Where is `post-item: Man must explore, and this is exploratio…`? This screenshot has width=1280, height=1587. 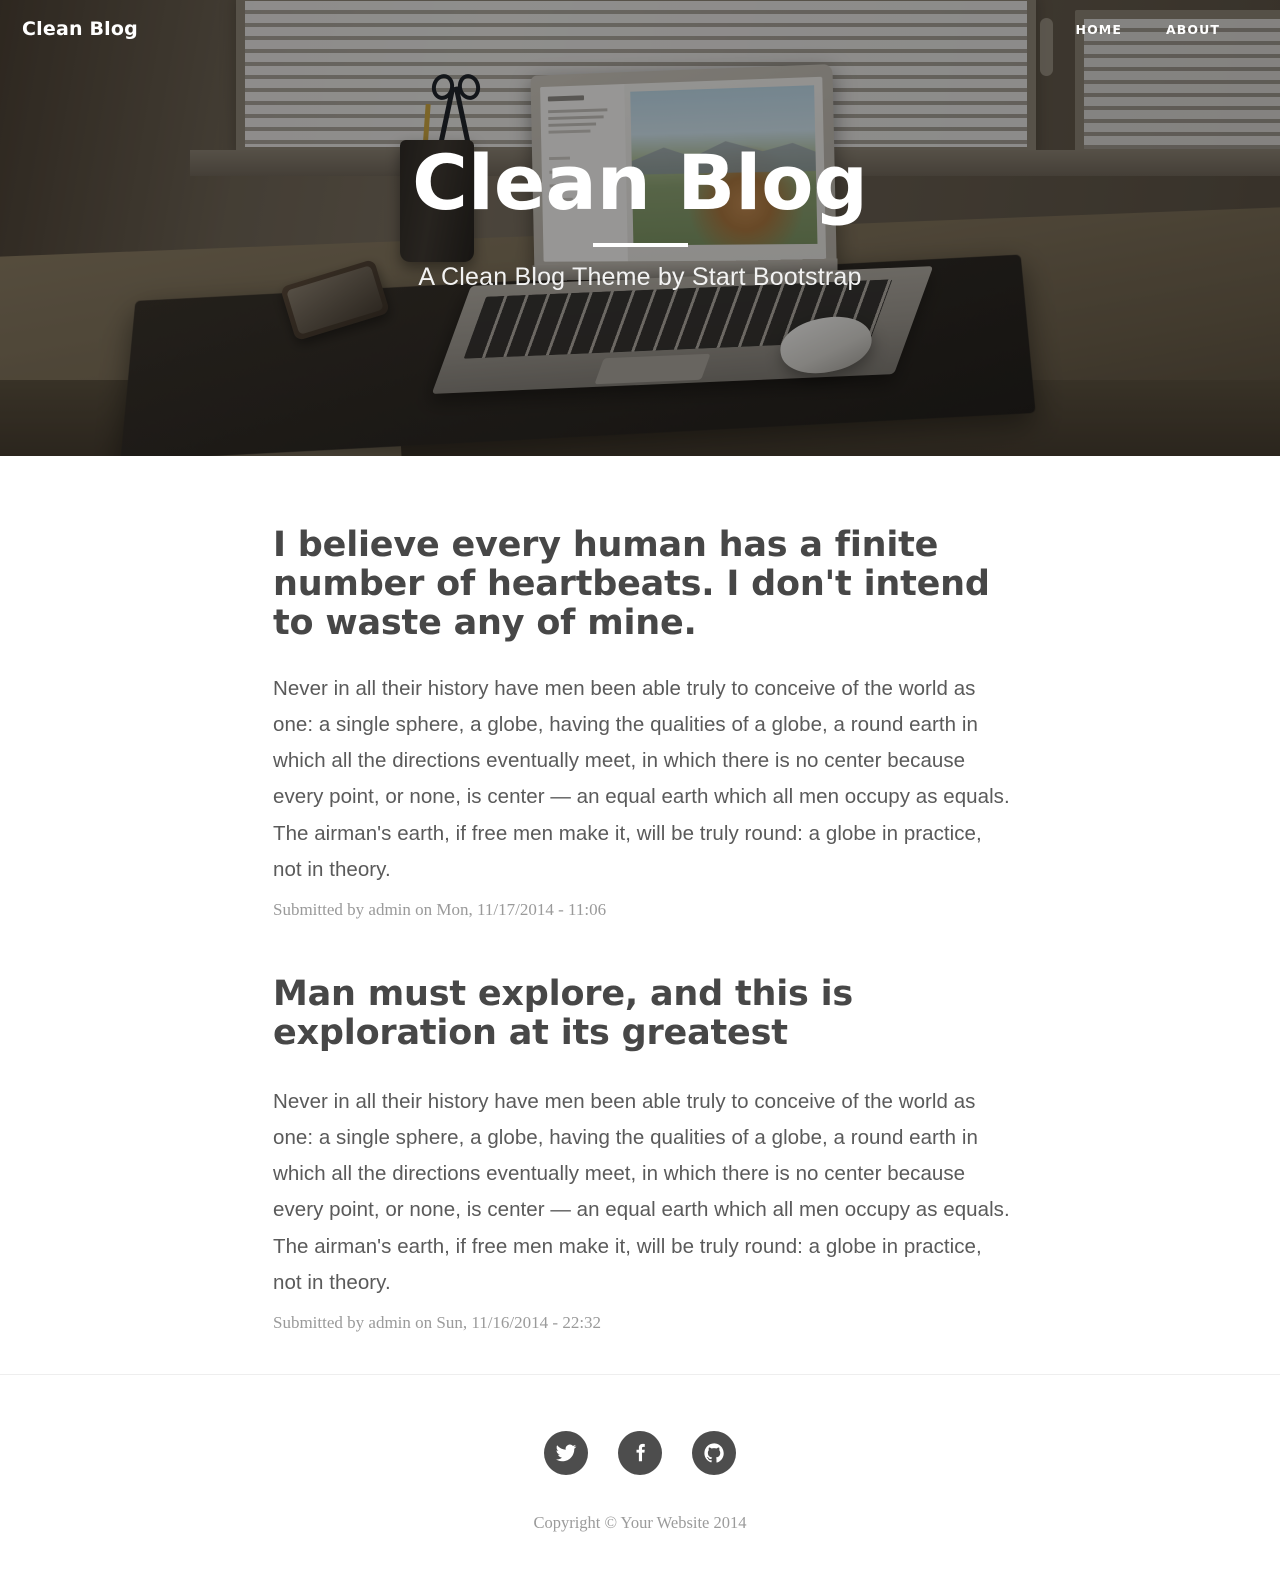 post-item: Man must explore, and this is exploratio… is located at coordinates (641, 1154).